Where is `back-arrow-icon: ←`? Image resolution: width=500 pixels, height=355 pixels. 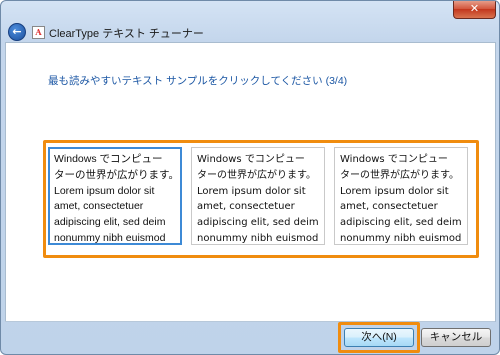 back-arrow-icon: ← is located at coordinates (17, 32).